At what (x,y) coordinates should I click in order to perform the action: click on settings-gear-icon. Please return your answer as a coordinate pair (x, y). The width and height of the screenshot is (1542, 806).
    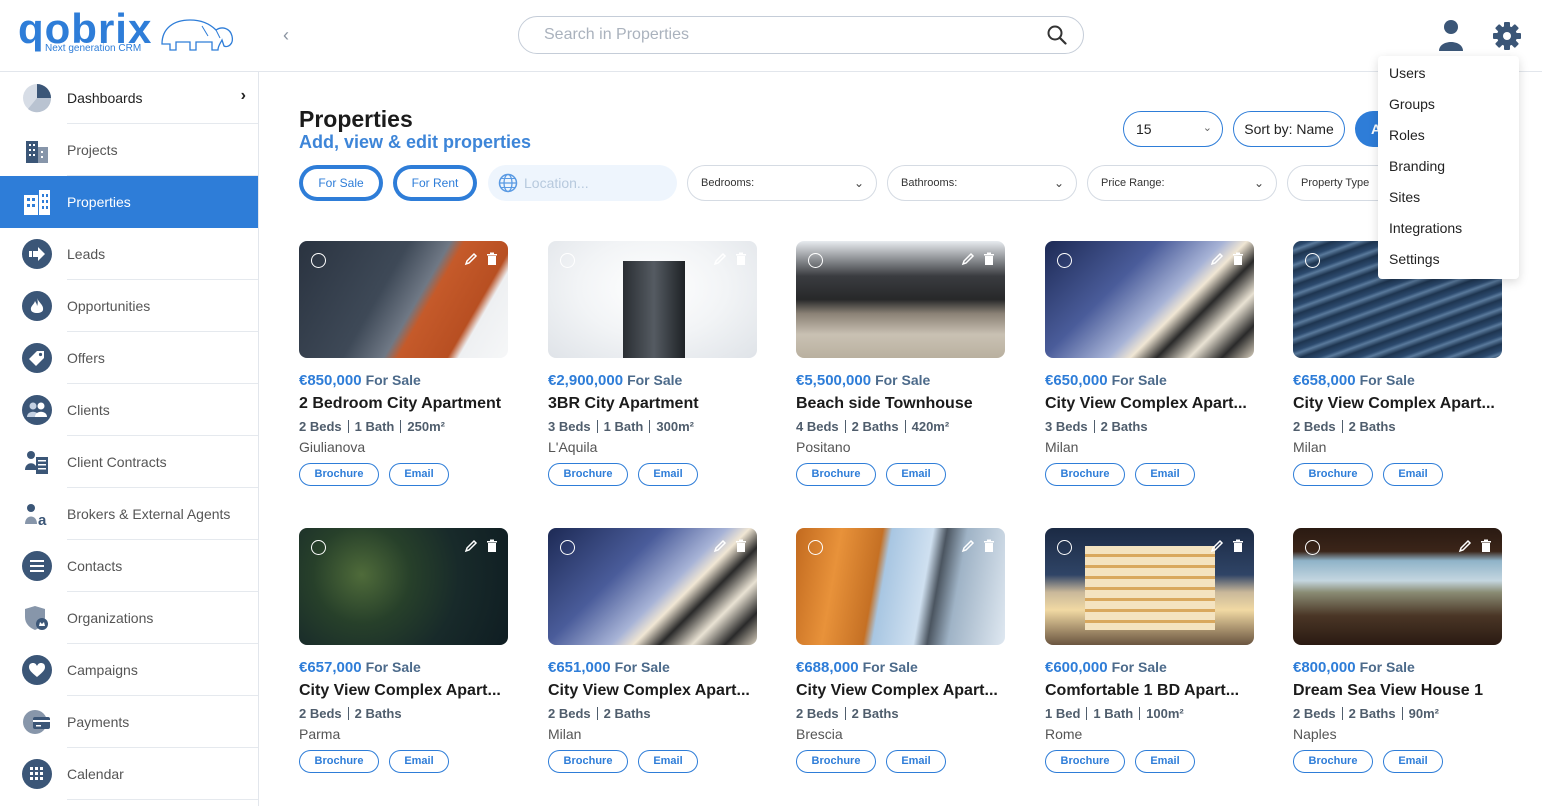
    Looking at the image, I should click on (1507, 36).